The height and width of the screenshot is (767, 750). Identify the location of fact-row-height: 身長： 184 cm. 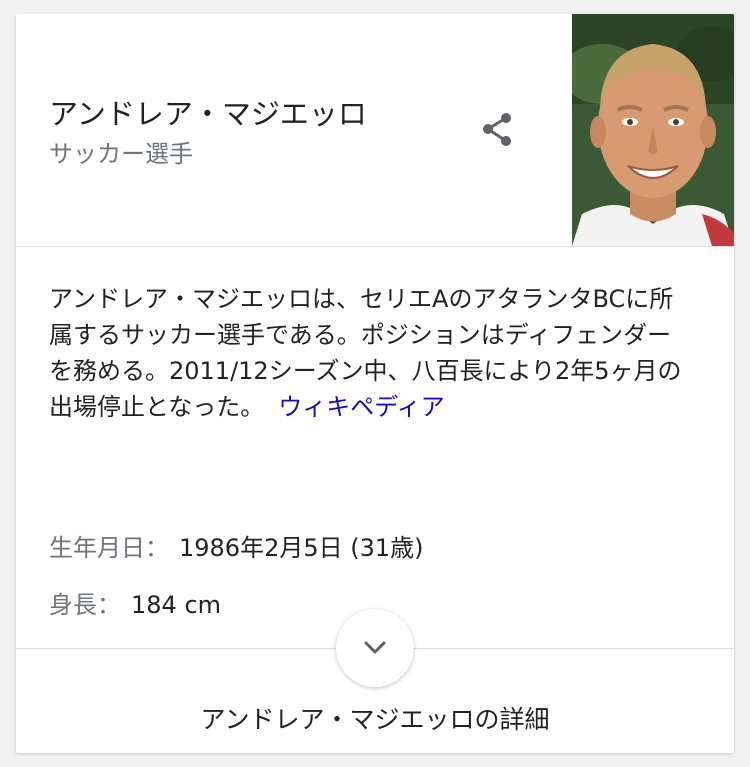
(135, 602).